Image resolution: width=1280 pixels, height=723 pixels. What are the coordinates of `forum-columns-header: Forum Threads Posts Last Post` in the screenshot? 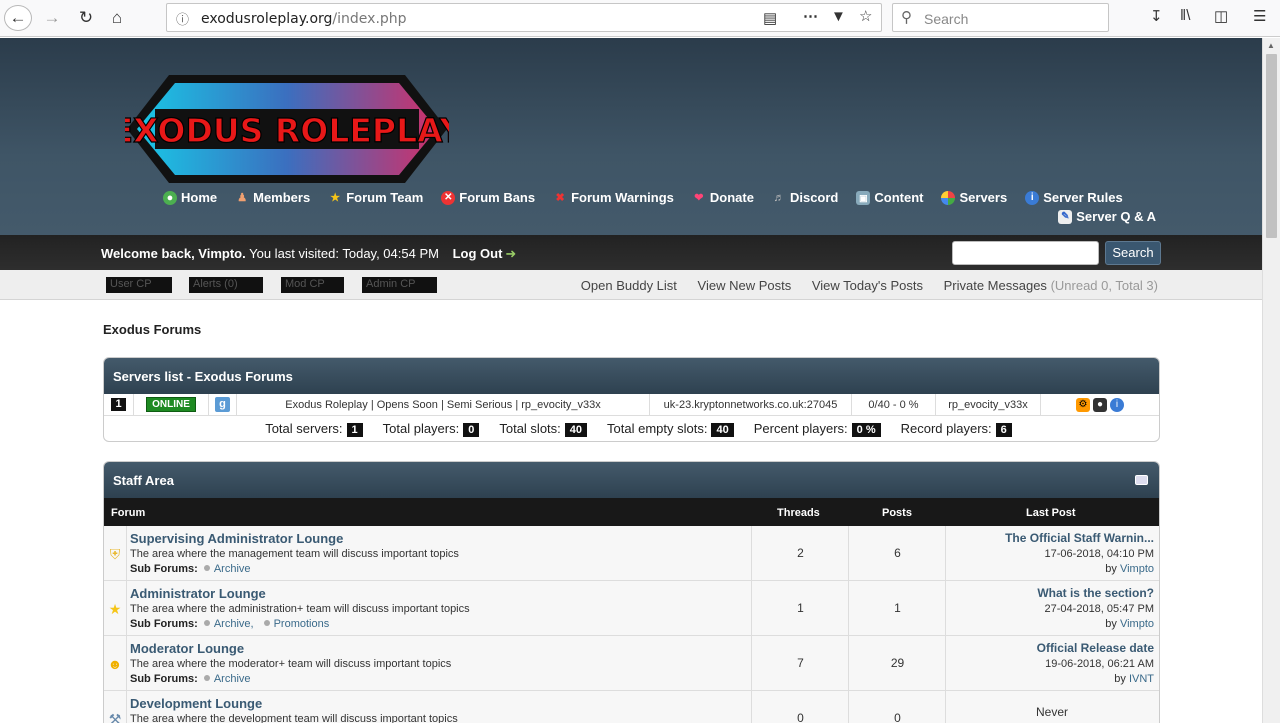 It's located at (631, 512).